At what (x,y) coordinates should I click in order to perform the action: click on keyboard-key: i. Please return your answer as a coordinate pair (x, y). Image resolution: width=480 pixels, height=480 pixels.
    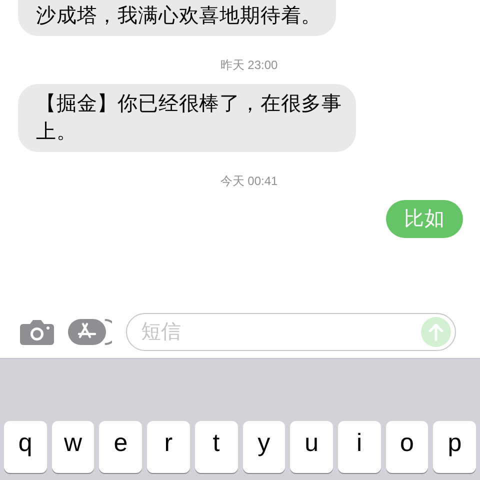
    Looking at the image, I should click on (359, 447).